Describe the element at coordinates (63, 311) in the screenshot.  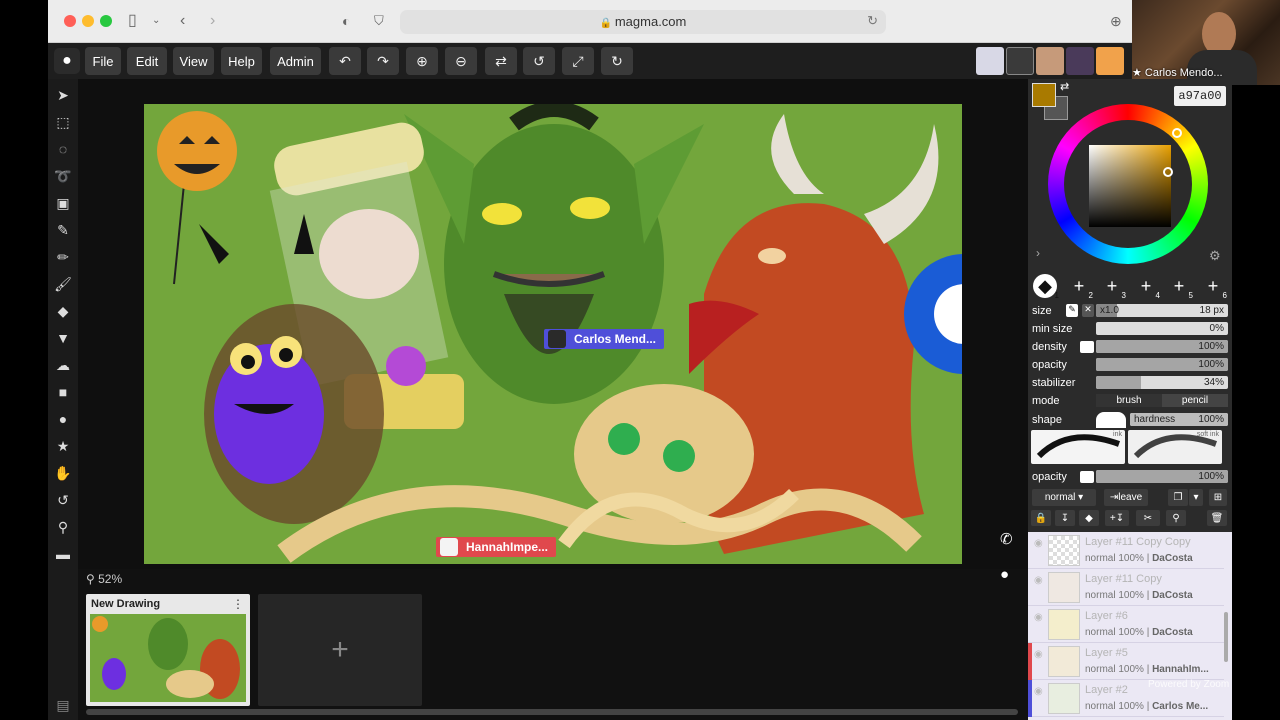
I see `eraser-icon: ◆` at that location.